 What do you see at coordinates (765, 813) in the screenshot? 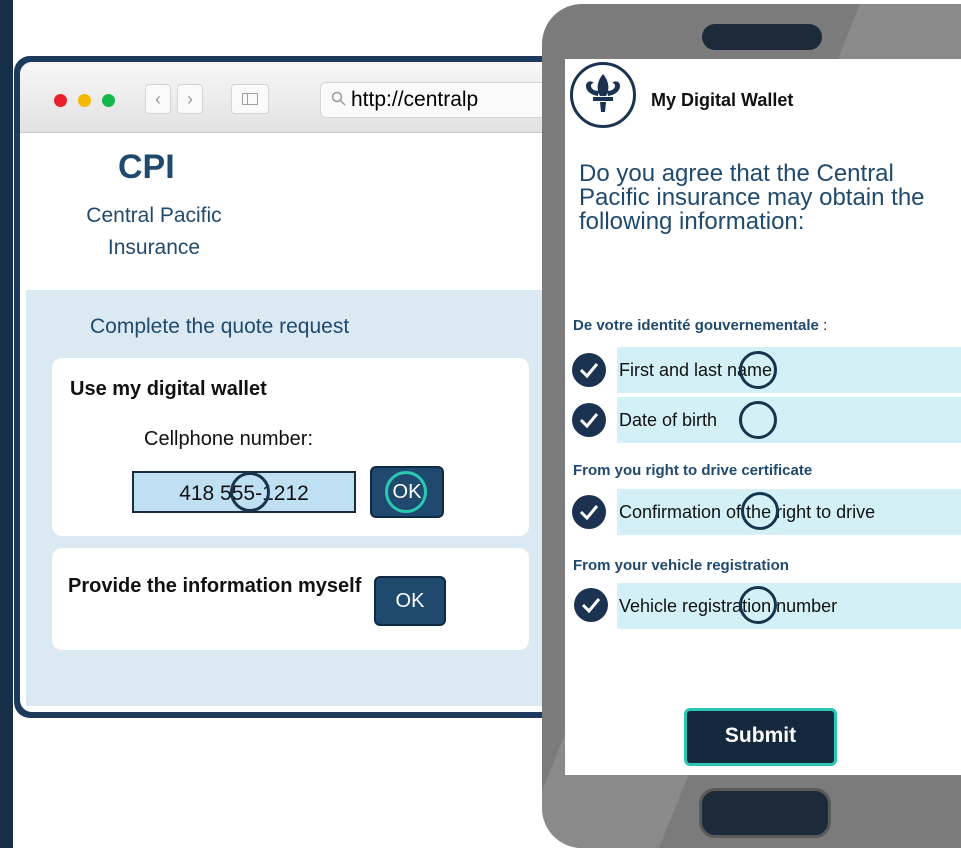
I see `phone-home-button` at bounding box center [765, 813].